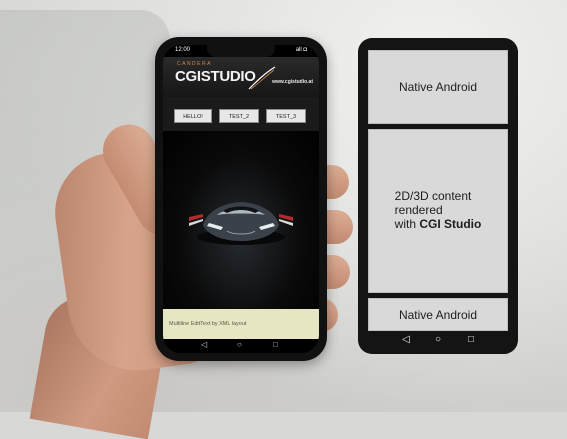 This screenshot has width=567, height=439. What do you see at coordinates (292, 82) in the screenshot?
I see `website-url: www.cgistudio.at` at bounding box center [292, 82].